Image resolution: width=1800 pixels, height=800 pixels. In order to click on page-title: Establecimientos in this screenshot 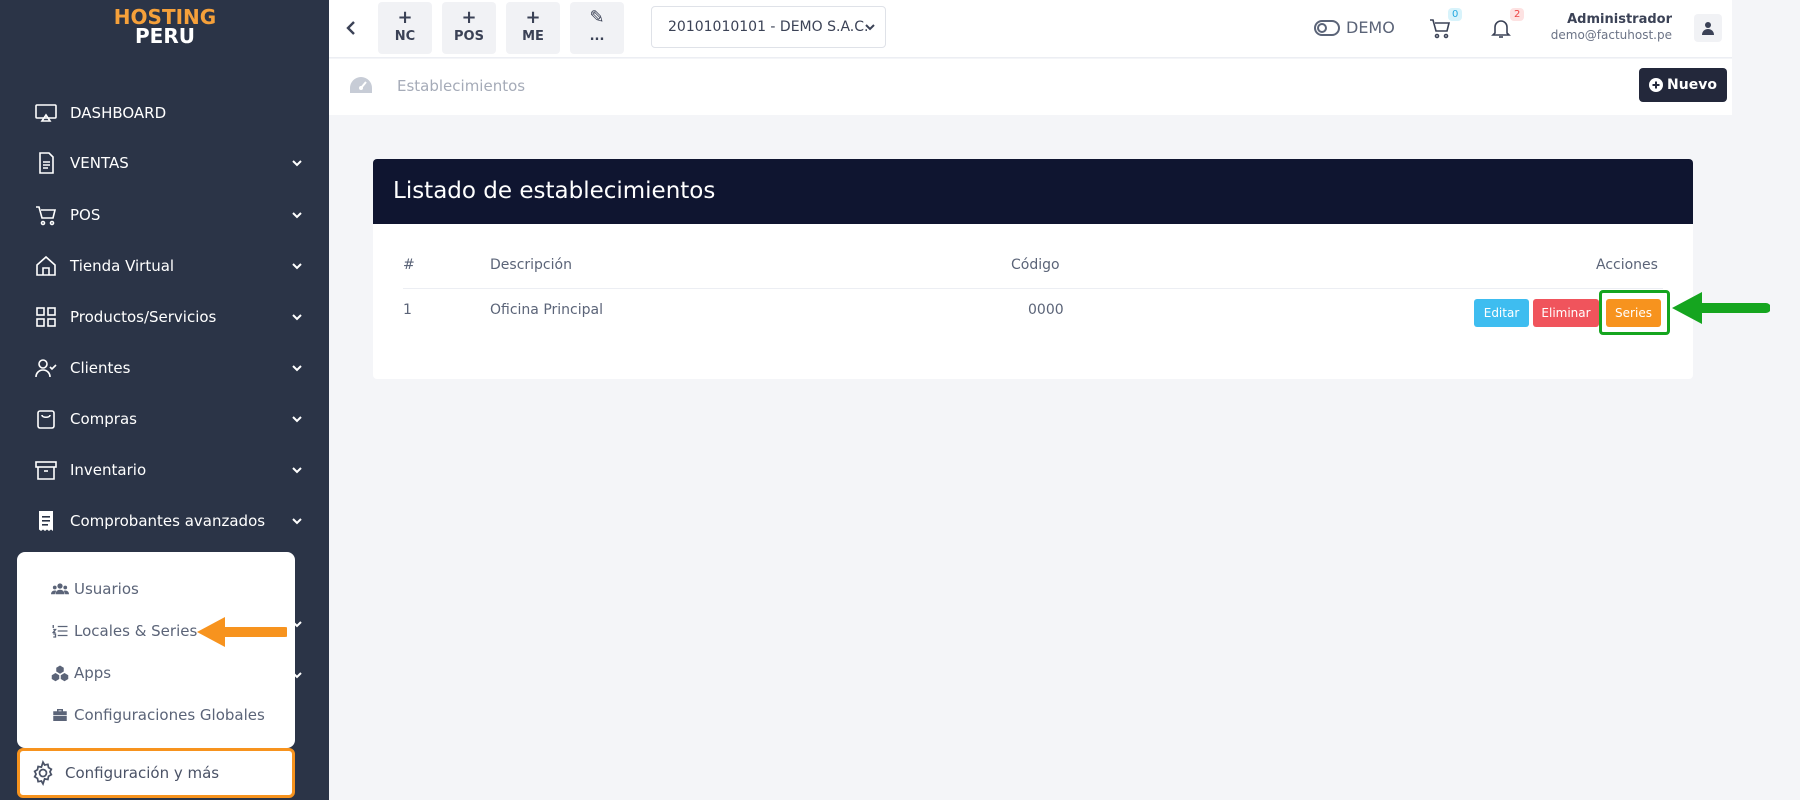, I will do `click(461, 86)`.